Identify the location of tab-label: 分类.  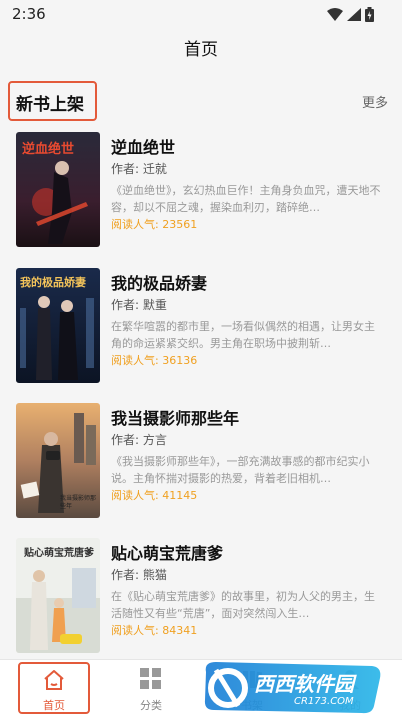
(151, 705).